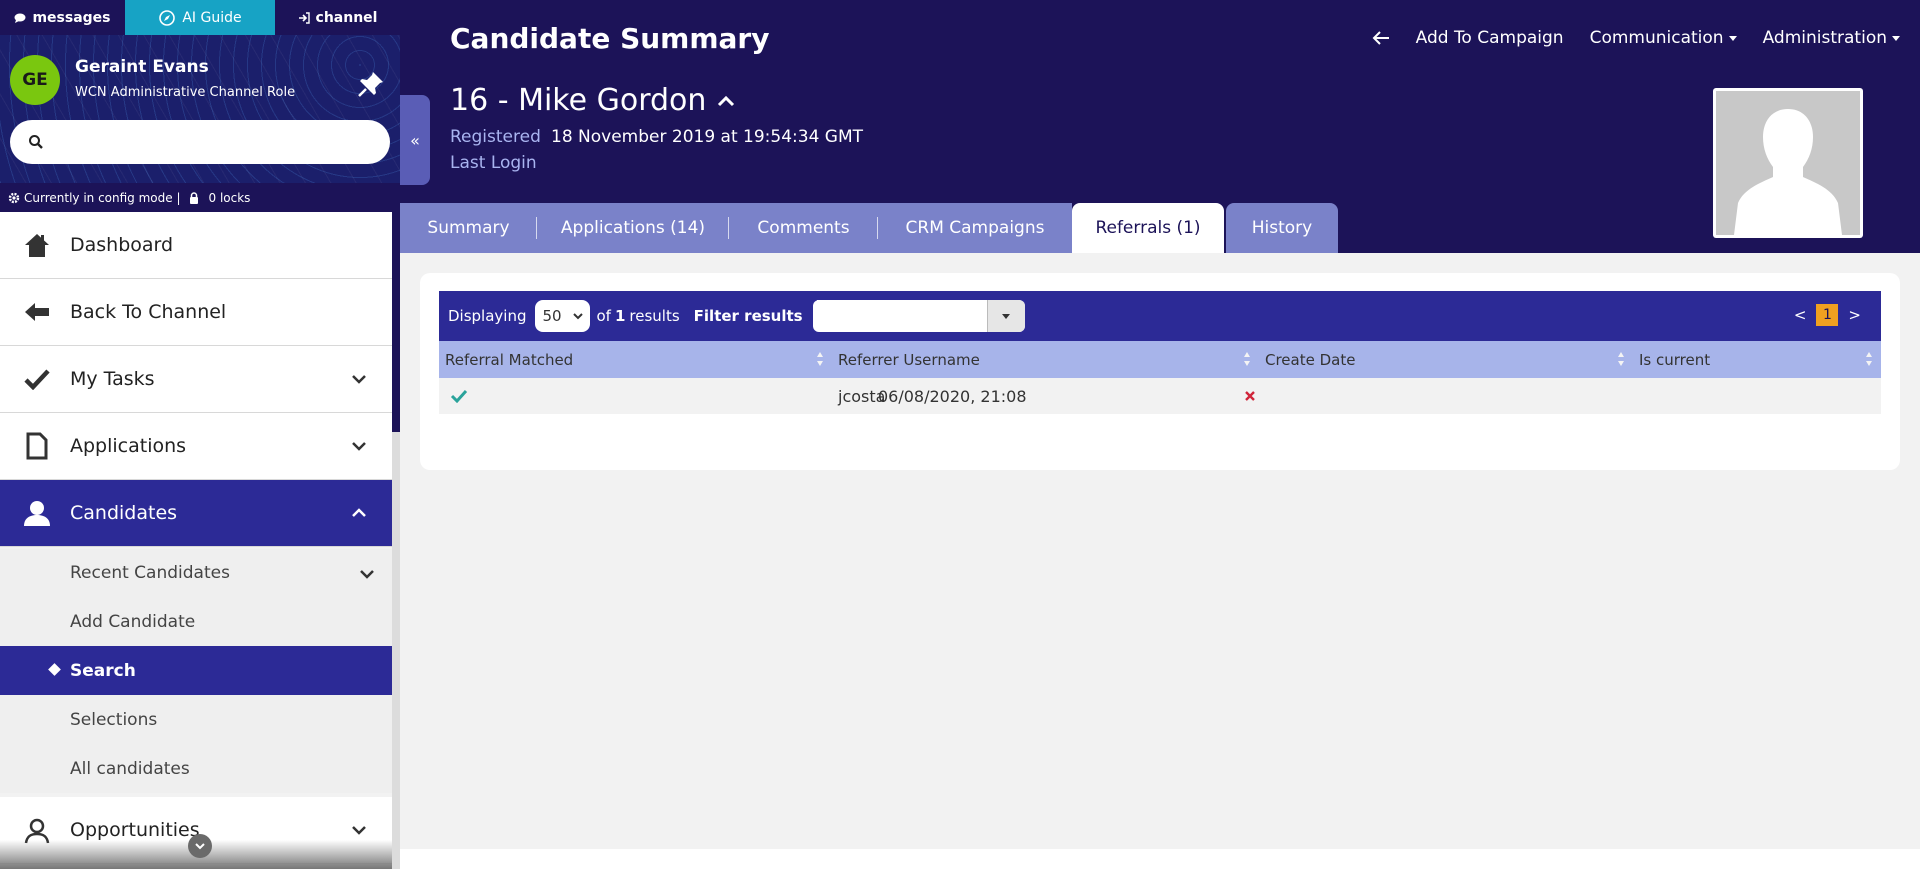 The image size is (1920, 869). Describe the element at coordinates (196, 513) in the screenshot. I see `nav-item-candidates: Candidates` at that location.